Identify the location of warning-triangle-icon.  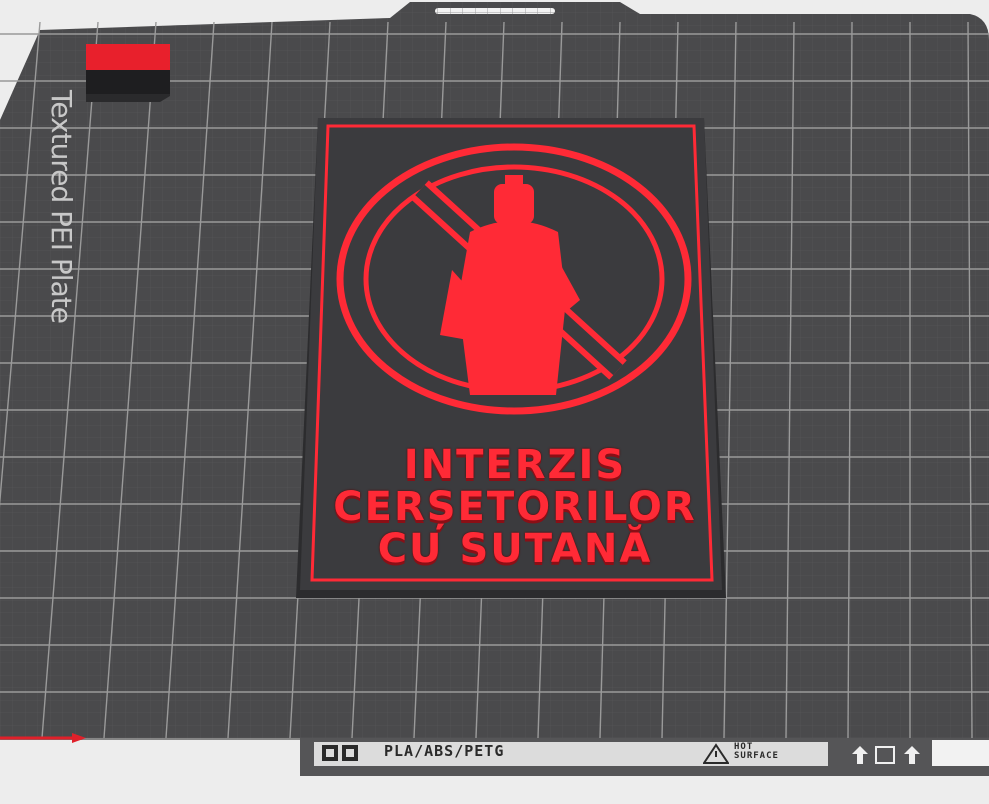
(716, 753).